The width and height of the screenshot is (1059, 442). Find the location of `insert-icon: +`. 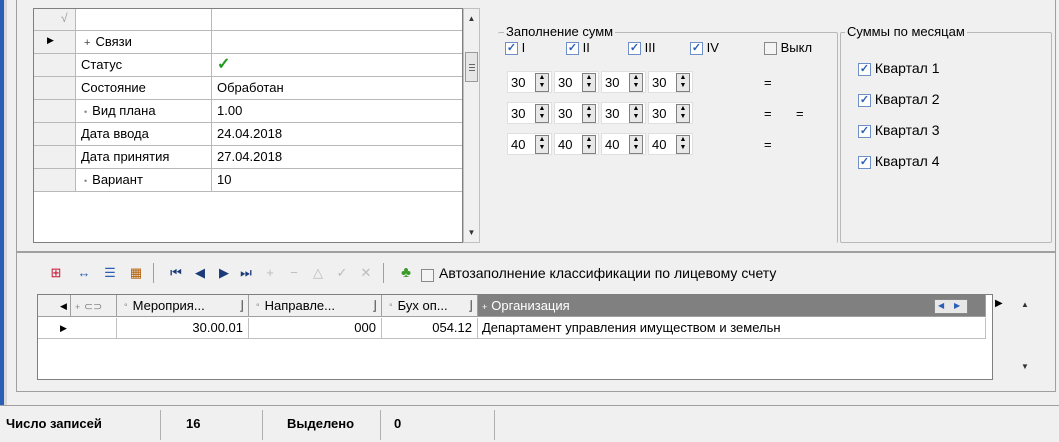

insert-icon: + is located at coordinates (270, 273).